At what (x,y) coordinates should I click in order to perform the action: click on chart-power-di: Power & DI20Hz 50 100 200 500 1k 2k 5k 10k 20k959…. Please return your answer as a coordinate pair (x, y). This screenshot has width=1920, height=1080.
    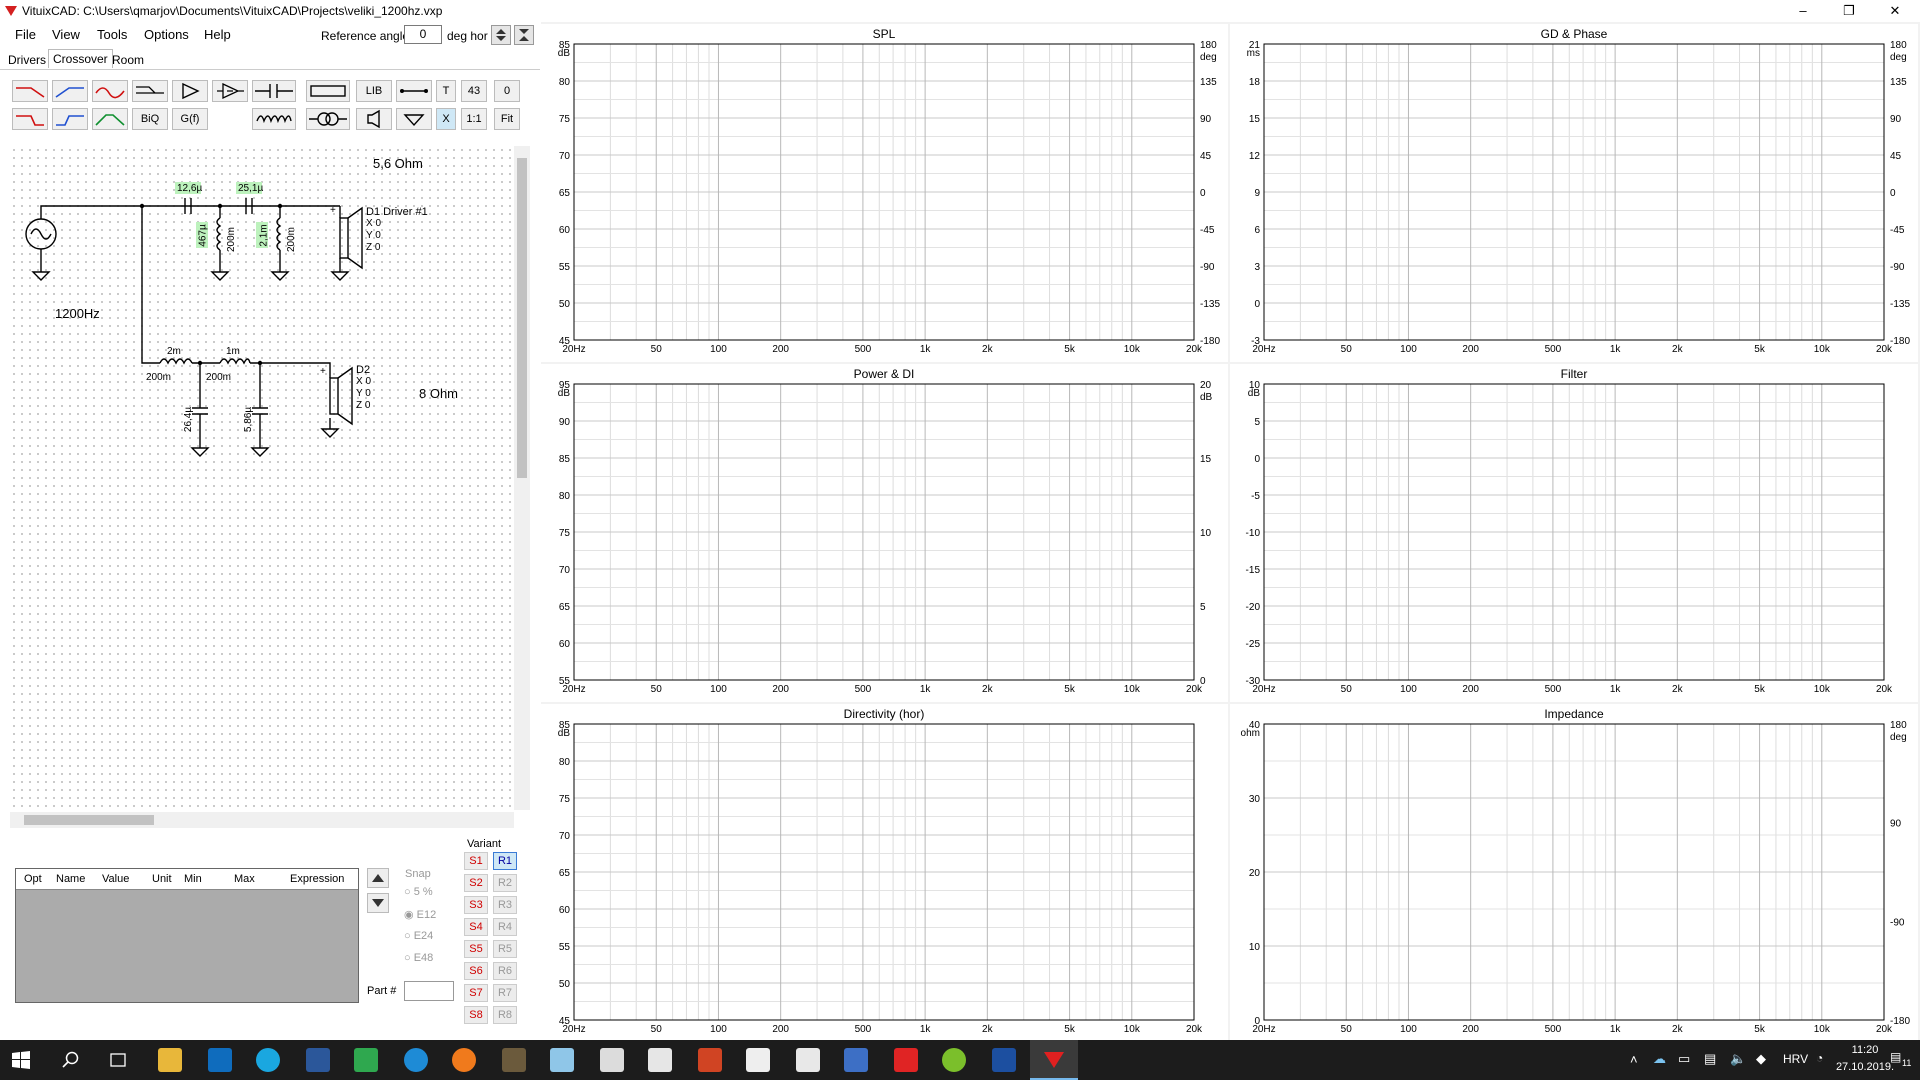
    Looking at the image, I should click on (884, 533).